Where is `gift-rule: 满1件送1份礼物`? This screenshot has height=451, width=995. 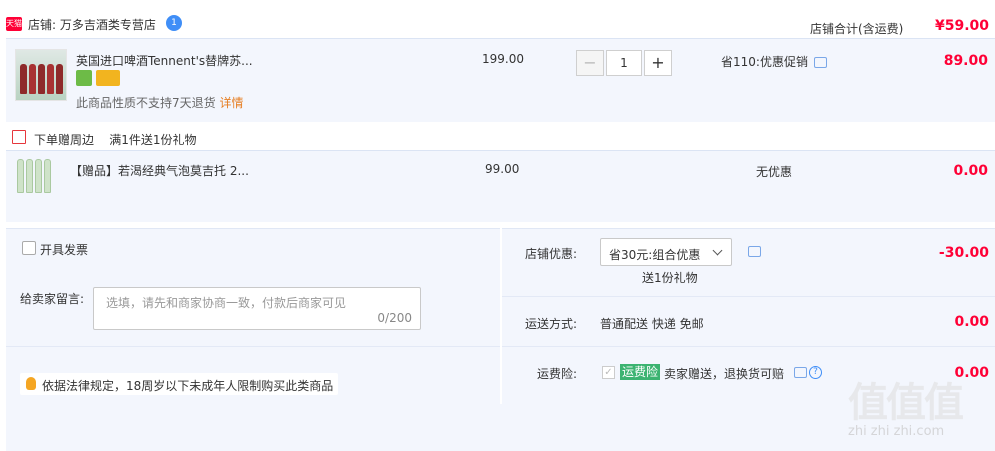 gift-rule: 满1件送1份礼物 is located at coordinates (153, 140).